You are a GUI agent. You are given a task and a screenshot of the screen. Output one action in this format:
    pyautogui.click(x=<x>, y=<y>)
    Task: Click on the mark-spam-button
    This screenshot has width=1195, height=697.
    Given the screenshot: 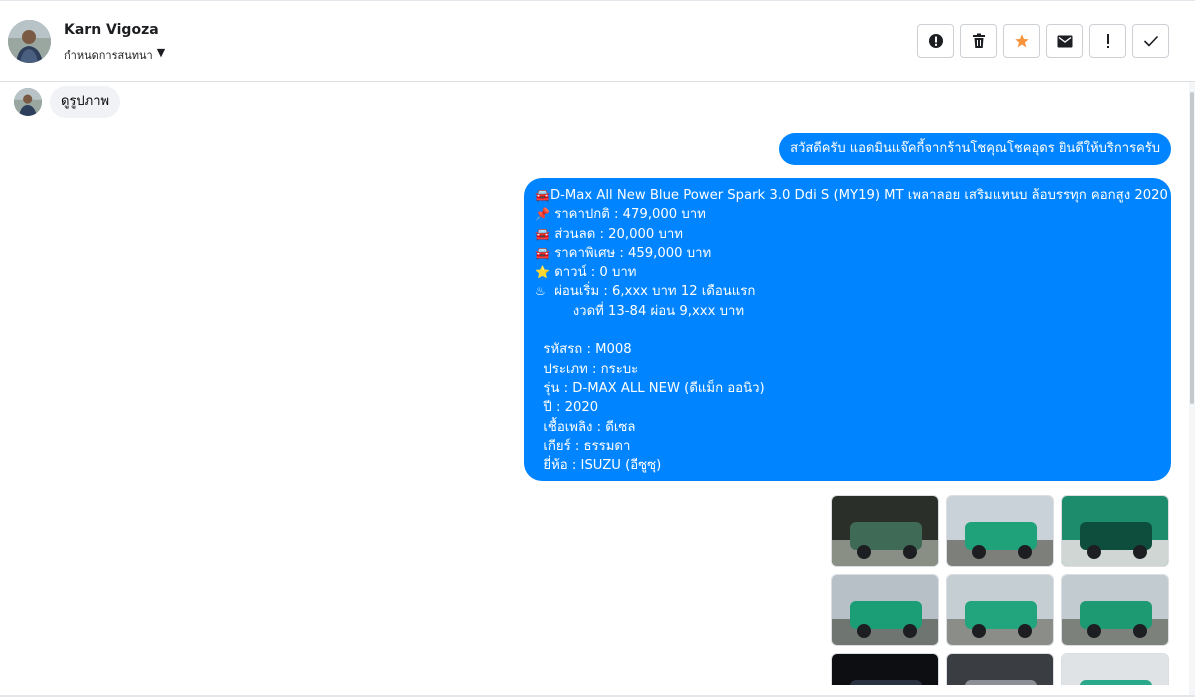 What is the action you would take?
    pyautogui.click(x=935, y=41)
    